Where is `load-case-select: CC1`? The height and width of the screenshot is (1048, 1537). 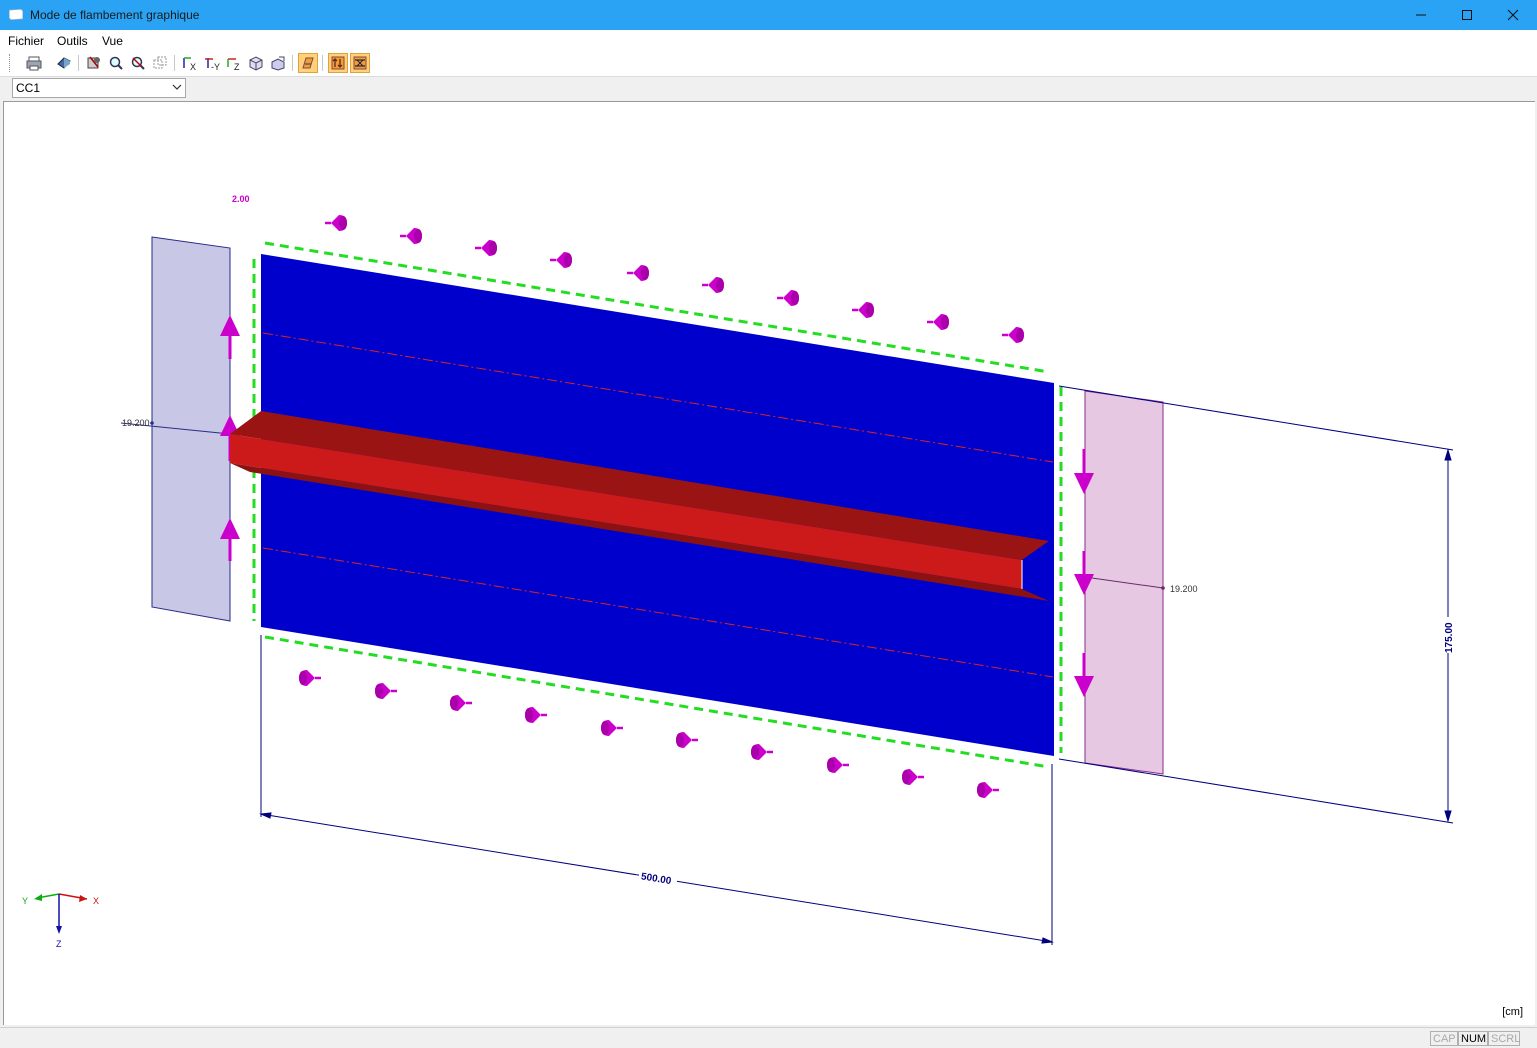
load-case-select: CC1 is located at coordinates (99, 88).